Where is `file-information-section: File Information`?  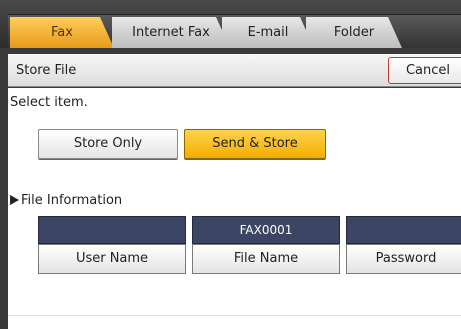 file-information-section: File Information is located at coordinates (66, 200).